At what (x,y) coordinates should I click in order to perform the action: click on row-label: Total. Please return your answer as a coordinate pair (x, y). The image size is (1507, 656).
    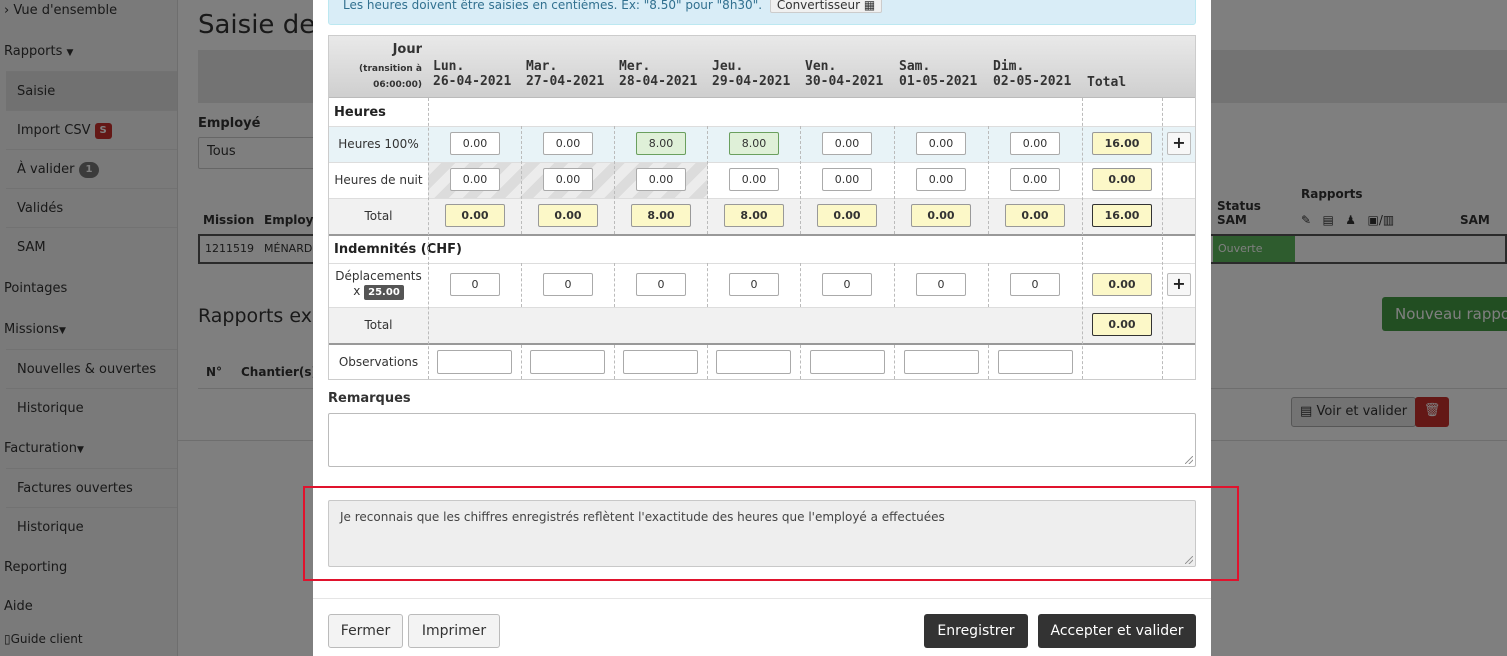
    Looking at the image, I should click on (378, 216).